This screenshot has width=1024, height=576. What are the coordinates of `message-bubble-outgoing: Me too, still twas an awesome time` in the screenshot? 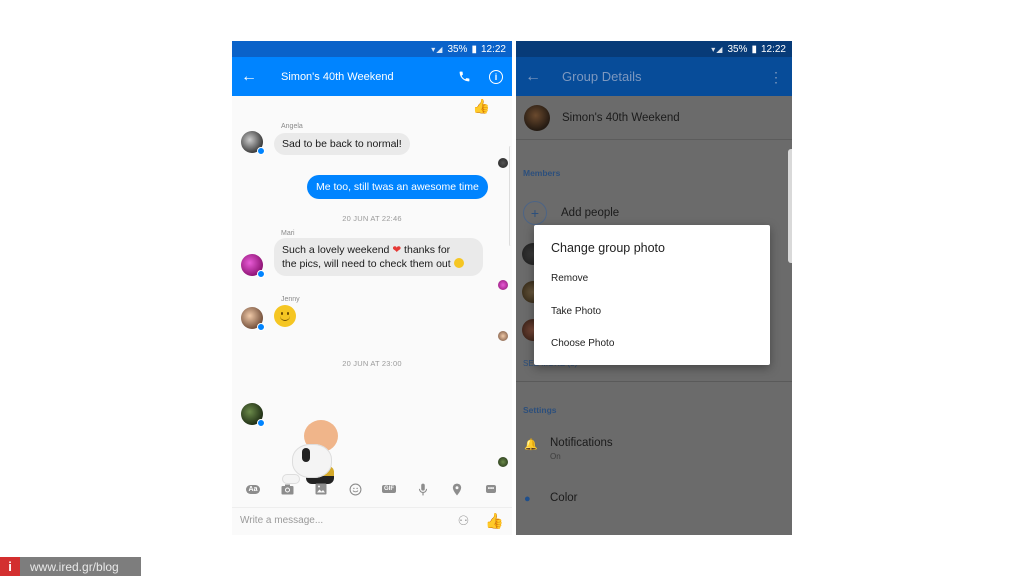 It's located at (397, 187).